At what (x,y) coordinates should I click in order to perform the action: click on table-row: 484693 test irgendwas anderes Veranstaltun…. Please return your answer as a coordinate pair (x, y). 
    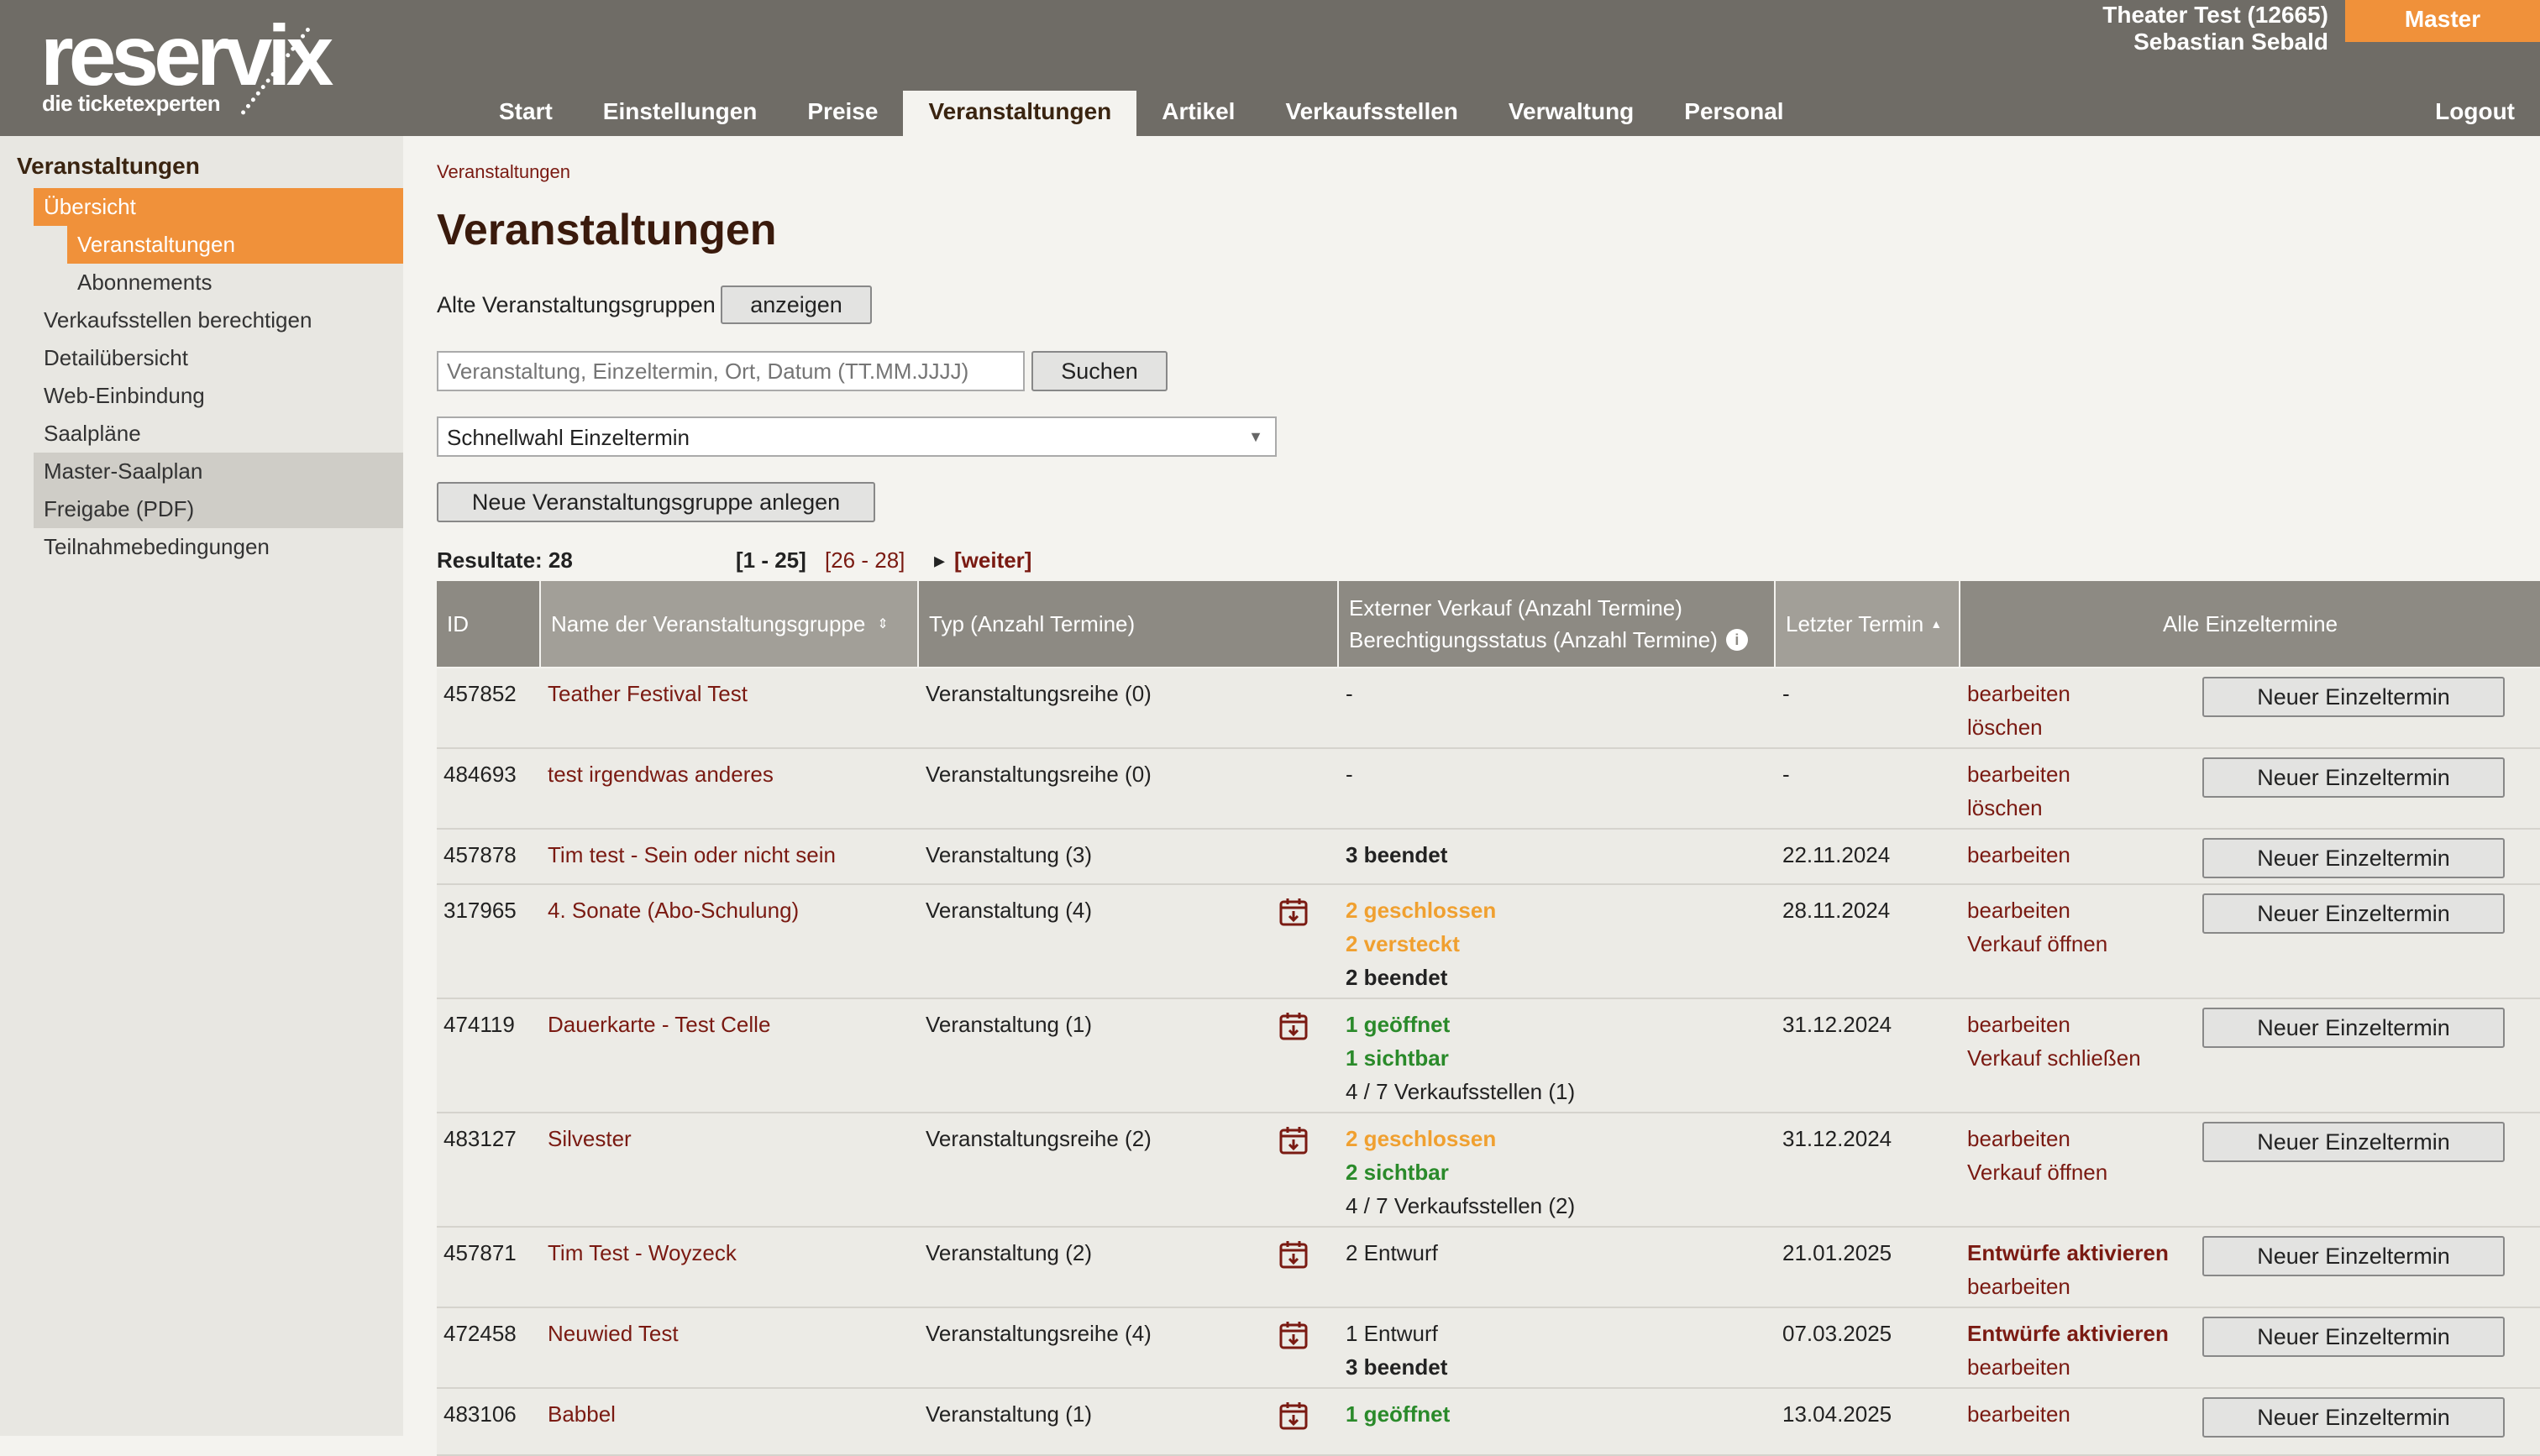
    Looking at the image, I should click on (1488, 789).